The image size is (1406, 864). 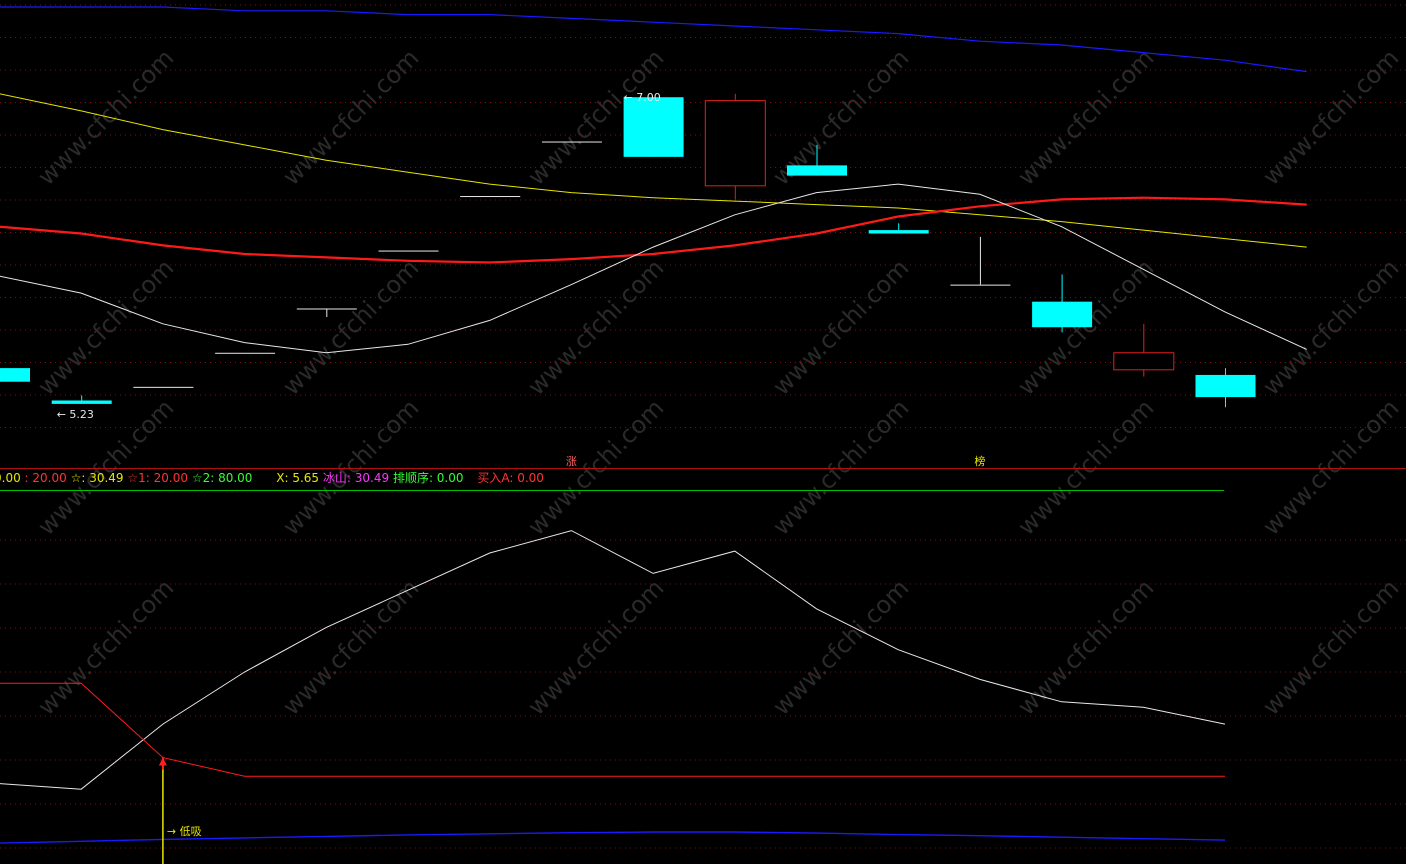 I want to click on indicator-value-7: 排顺序: 0.00, so click(x=428, y=478).